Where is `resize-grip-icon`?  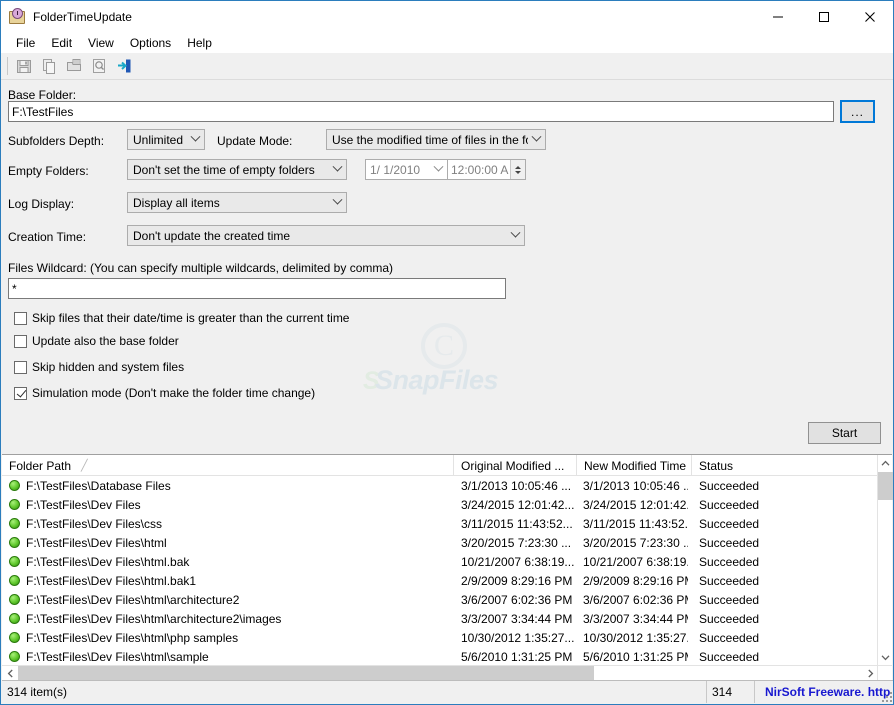 resize-grip-icon is located at coordinates (886, 696).